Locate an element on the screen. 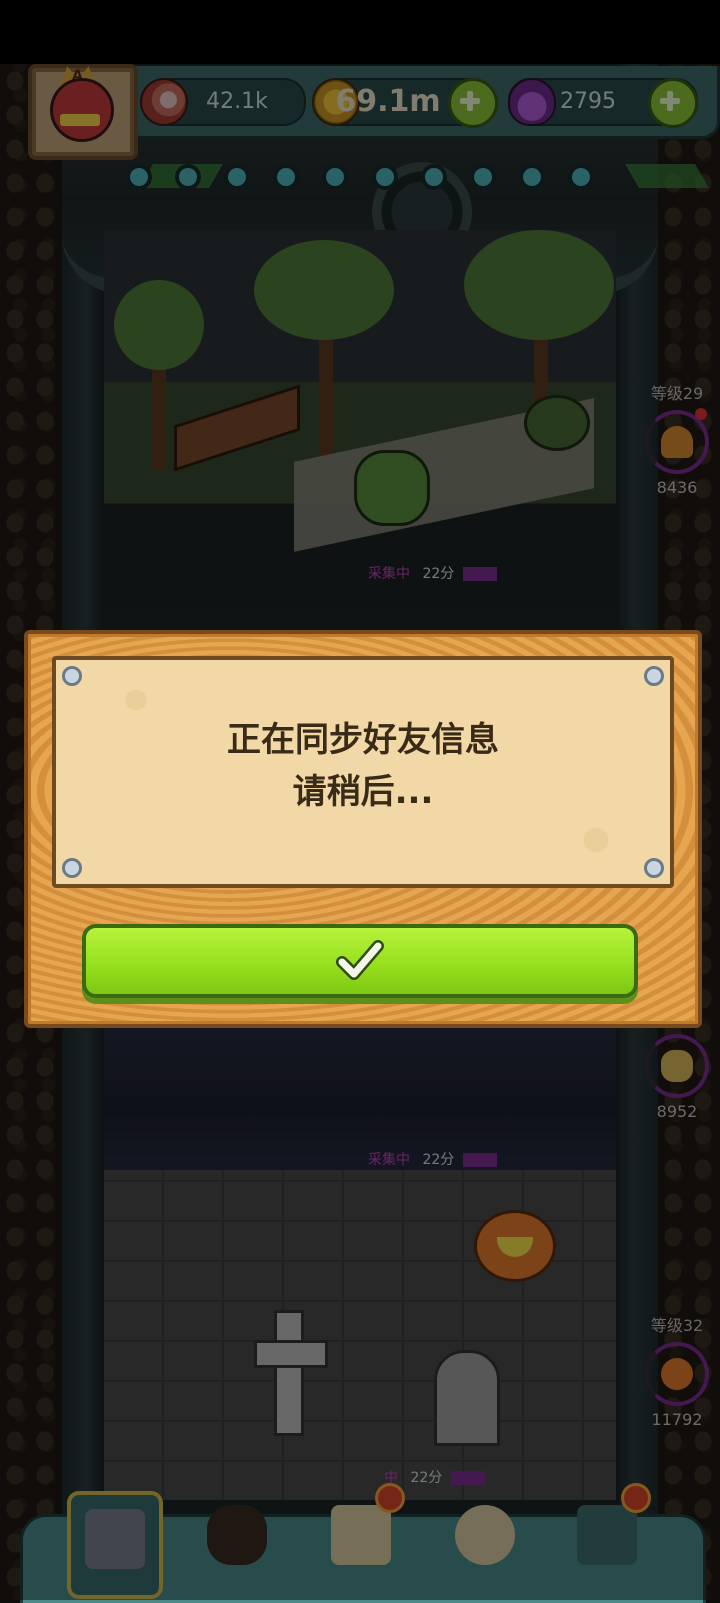  status-bar is located at coordinates (360, 32).